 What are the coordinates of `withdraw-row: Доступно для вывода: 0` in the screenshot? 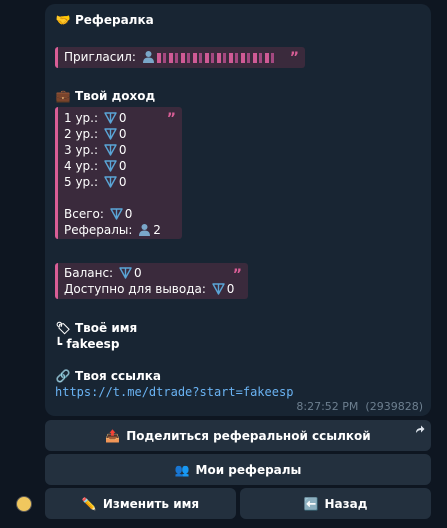 It's located at (149, 289).